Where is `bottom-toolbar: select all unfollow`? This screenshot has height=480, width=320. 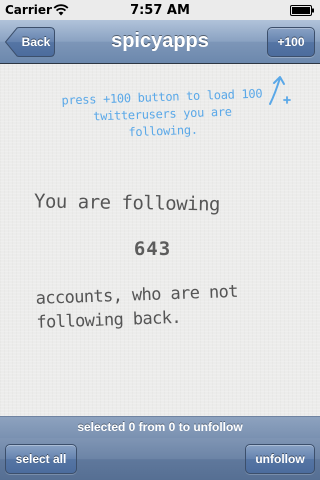
bottom-toolbar: select all unfollow is located at coordinates (160, 459).